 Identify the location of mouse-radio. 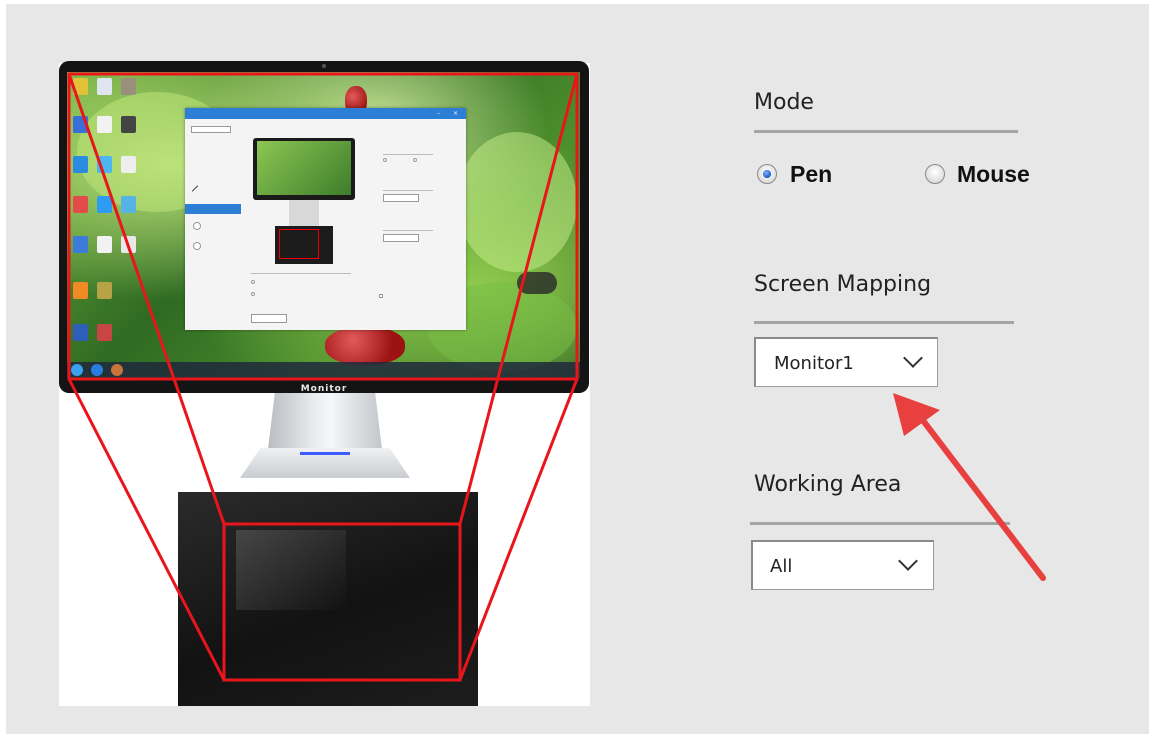
(935, 174).